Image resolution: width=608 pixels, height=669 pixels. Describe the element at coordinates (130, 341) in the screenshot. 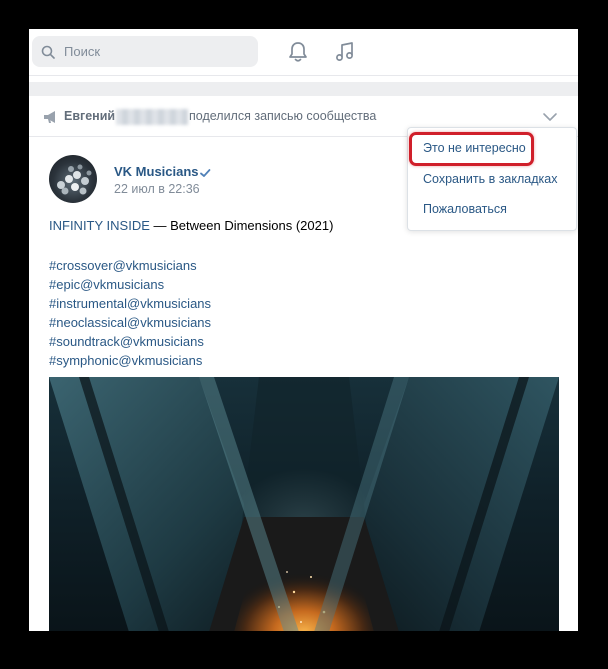

I see `hashtag-link: #soundtrack@vkmusicians` at that location.